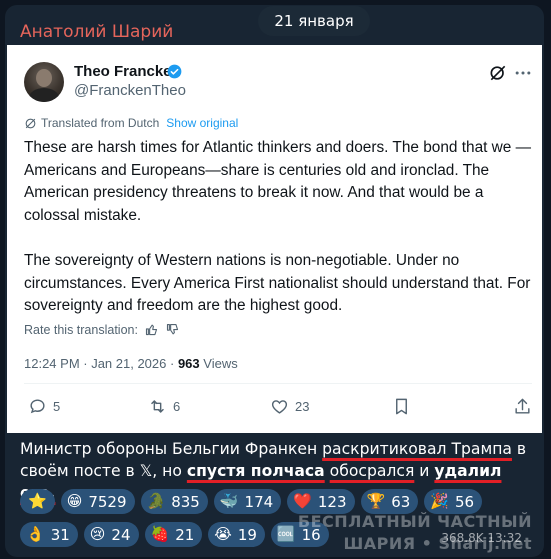 Image resolution: width=551 pixels, height=559 pixels. What do you see at coordinates (100, 123) in the screenshot?
I see `translated-from-label: Translated from Dutch` at bounding box center [100, 123].